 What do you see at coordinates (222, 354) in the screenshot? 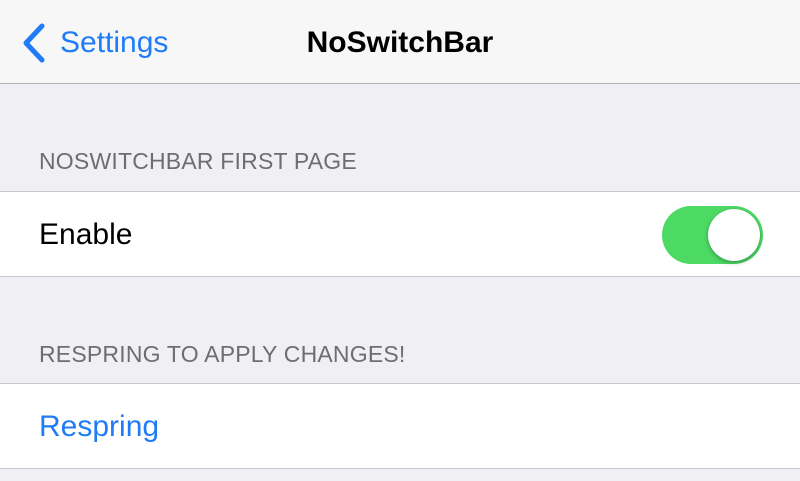
I see `section-header-respring: RESPRING TO APPLY CHANGES!` at bounding box center [222, 354].